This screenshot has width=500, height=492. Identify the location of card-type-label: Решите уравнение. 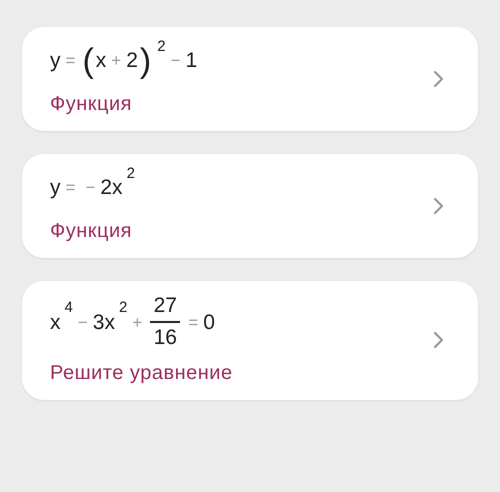
(141, 373).